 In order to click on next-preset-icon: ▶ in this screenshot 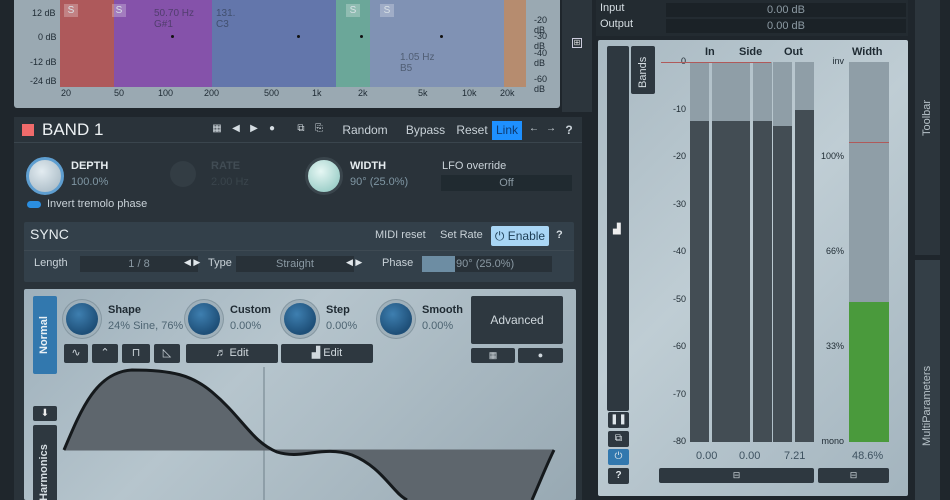, I will do `click(254, 129)`.